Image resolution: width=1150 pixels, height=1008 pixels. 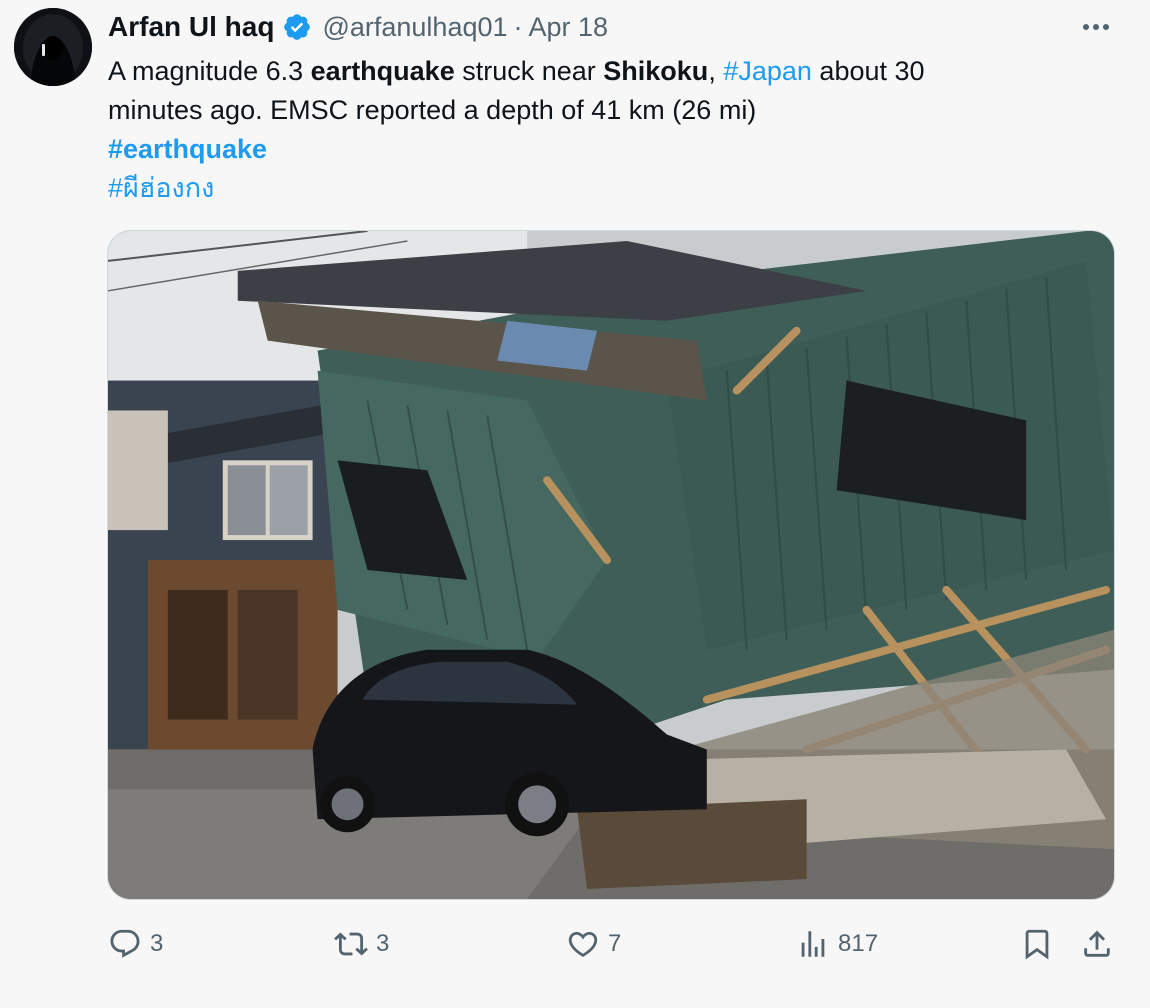 What do you see at coordinates (583, 944) in the screenshot?
I see `like-icon` at bounding box center [583, 944].